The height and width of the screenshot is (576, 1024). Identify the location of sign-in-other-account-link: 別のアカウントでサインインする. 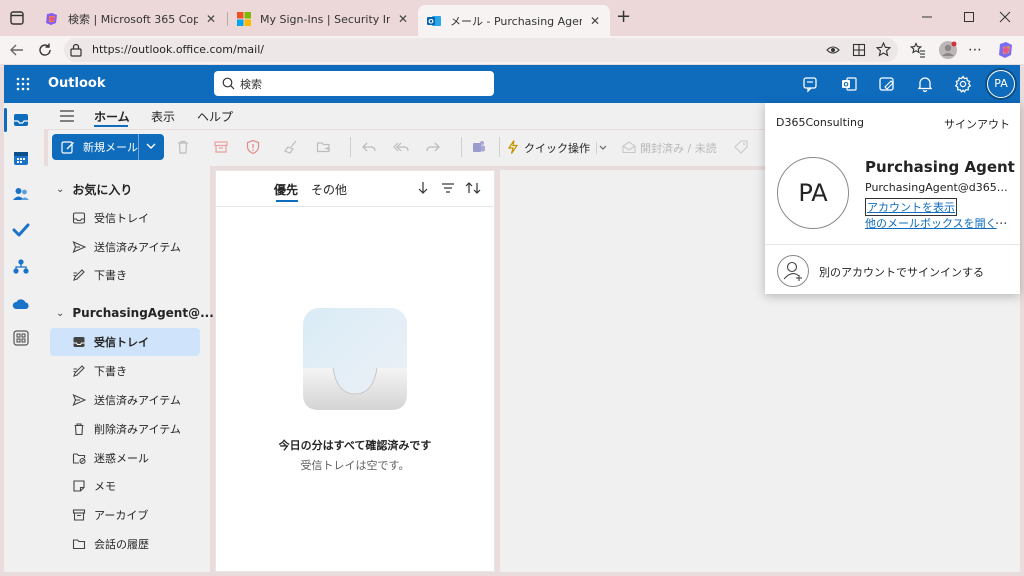
(901, 272).